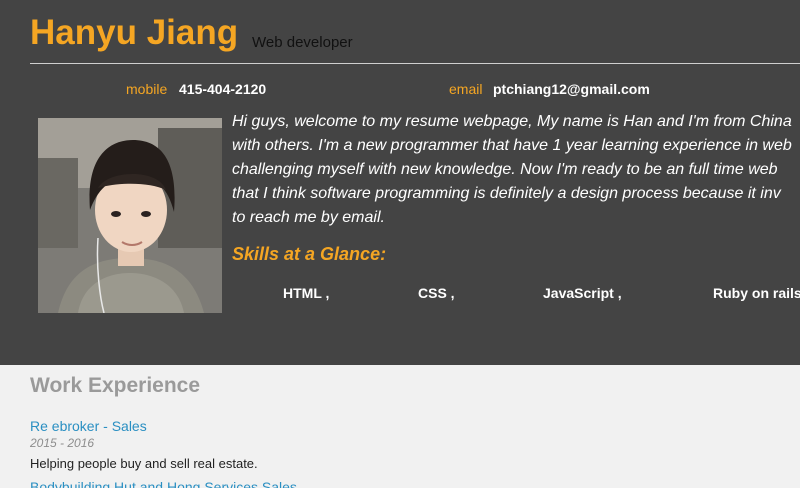  I want to click on profile-photo-image, so click(130, 215).